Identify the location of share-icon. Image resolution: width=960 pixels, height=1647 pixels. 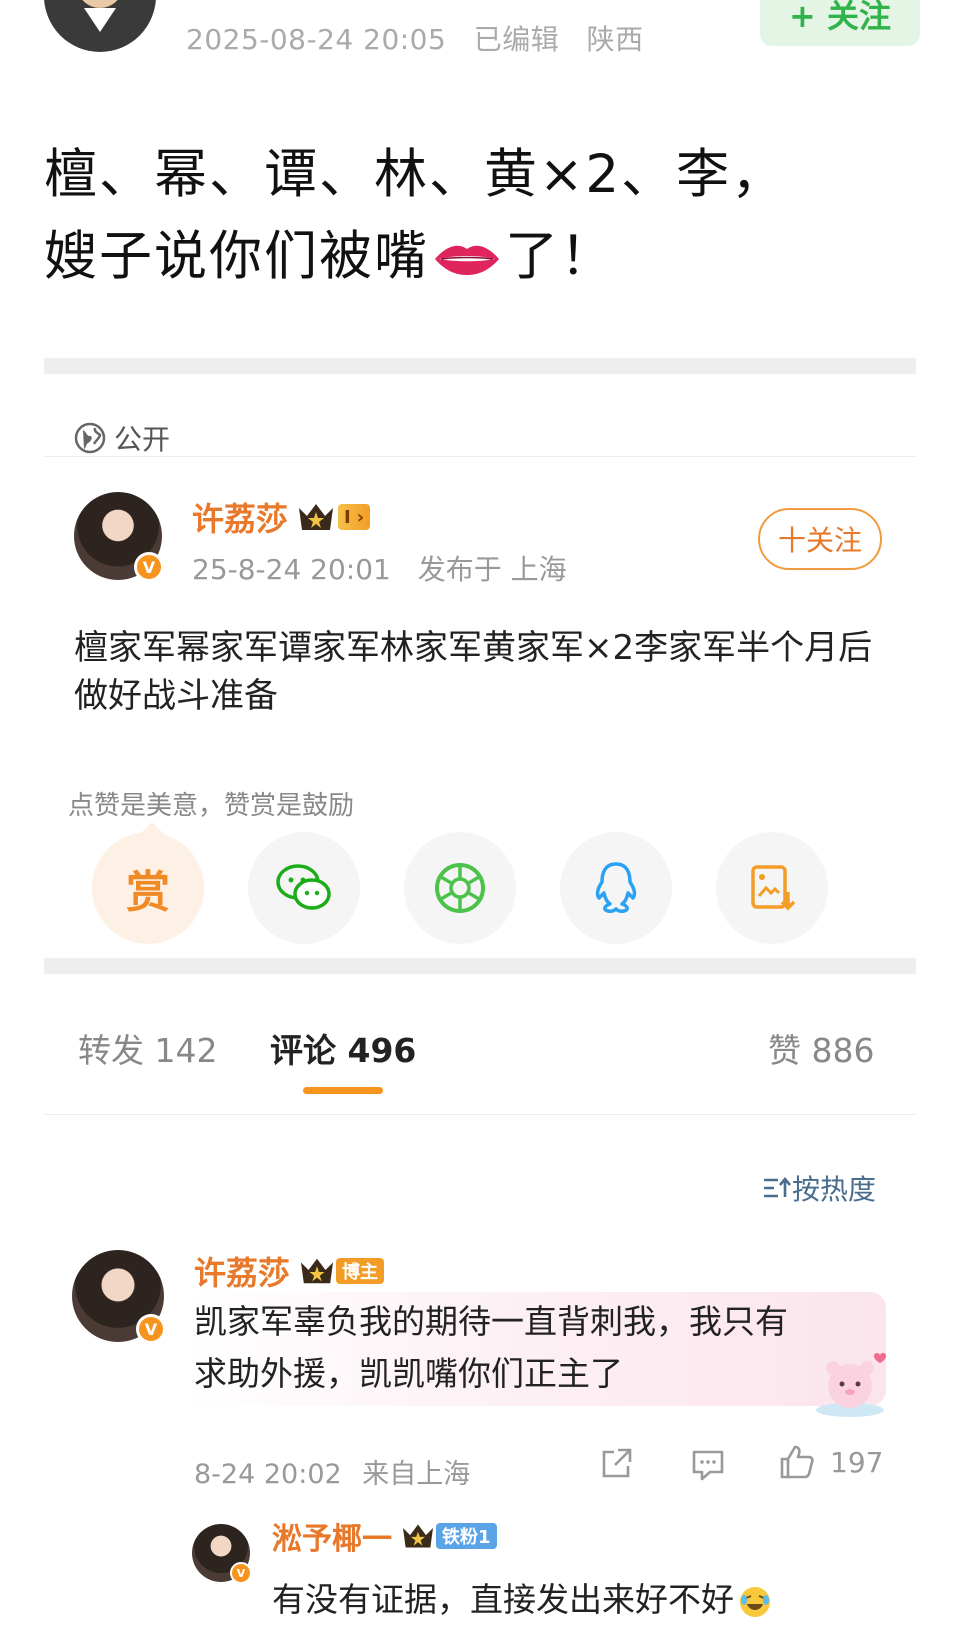
(617, 1463).